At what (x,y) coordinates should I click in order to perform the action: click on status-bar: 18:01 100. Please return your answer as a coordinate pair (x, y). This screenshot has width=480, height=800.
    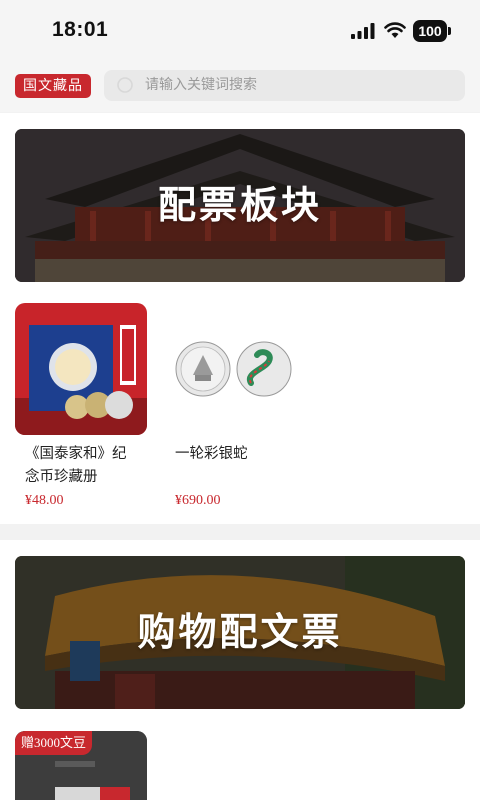
    Looking at the image, I should click on (240, 30).